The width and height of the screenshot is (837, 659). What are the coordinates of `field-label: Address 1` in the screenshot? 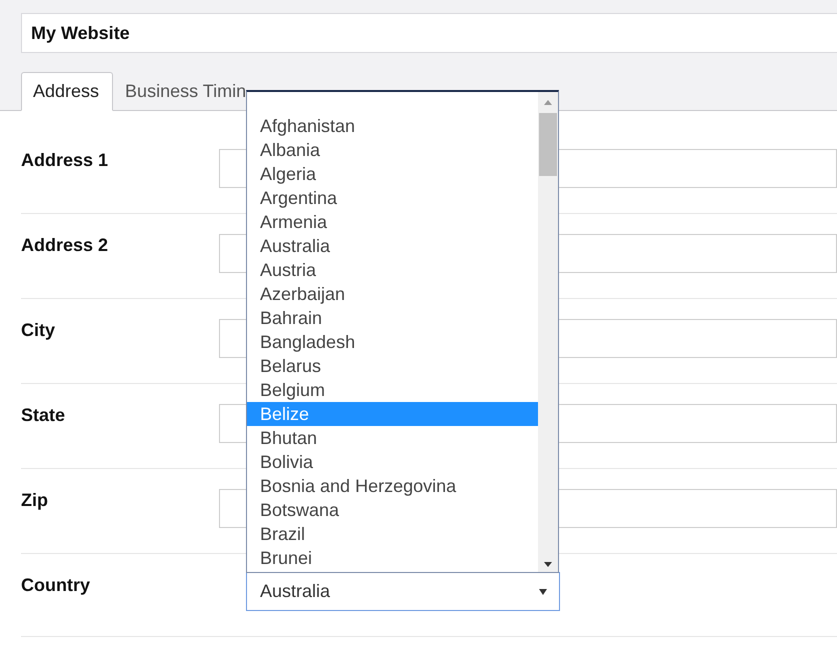 It's located at (65, 160).